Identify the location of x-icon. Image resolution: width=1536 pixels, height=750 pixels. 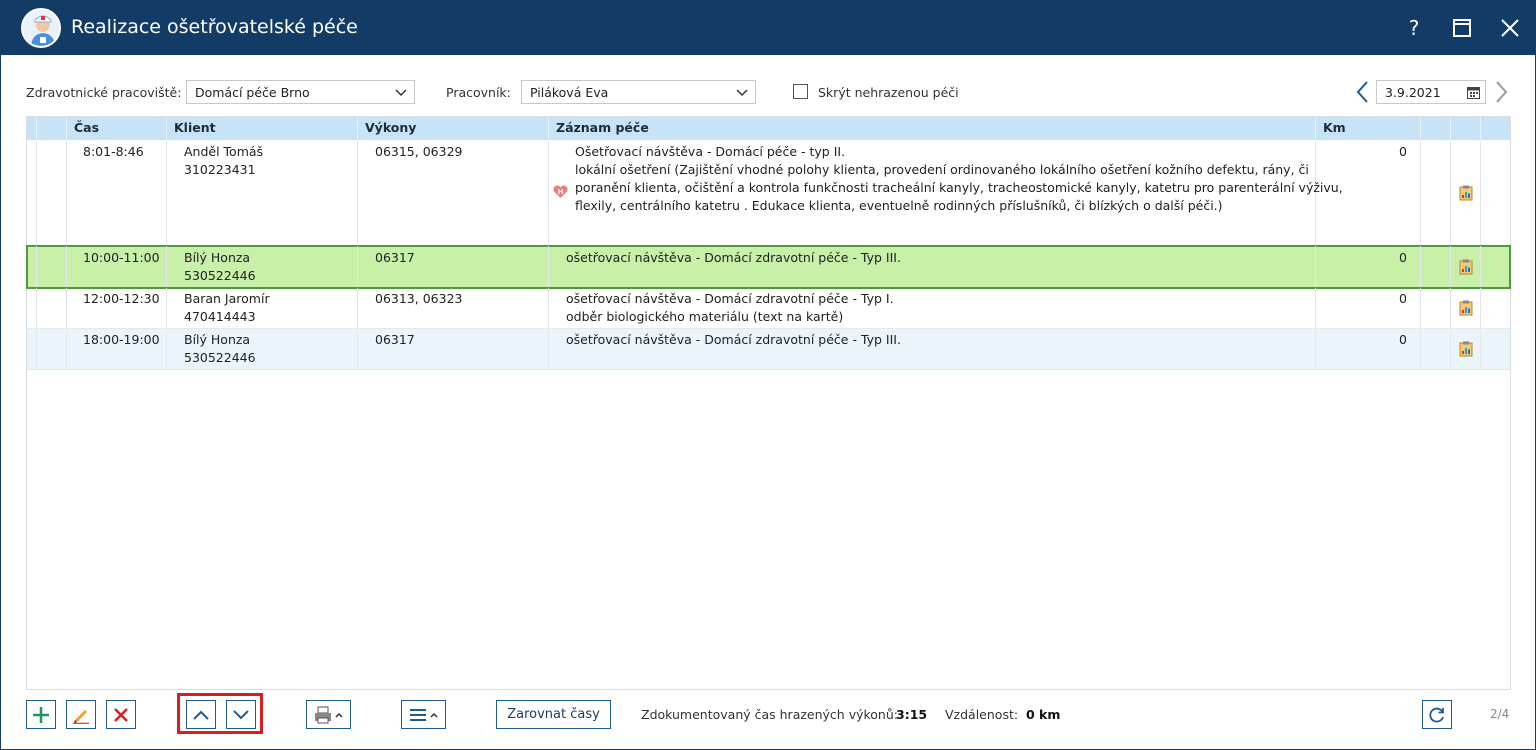
(121, 714).